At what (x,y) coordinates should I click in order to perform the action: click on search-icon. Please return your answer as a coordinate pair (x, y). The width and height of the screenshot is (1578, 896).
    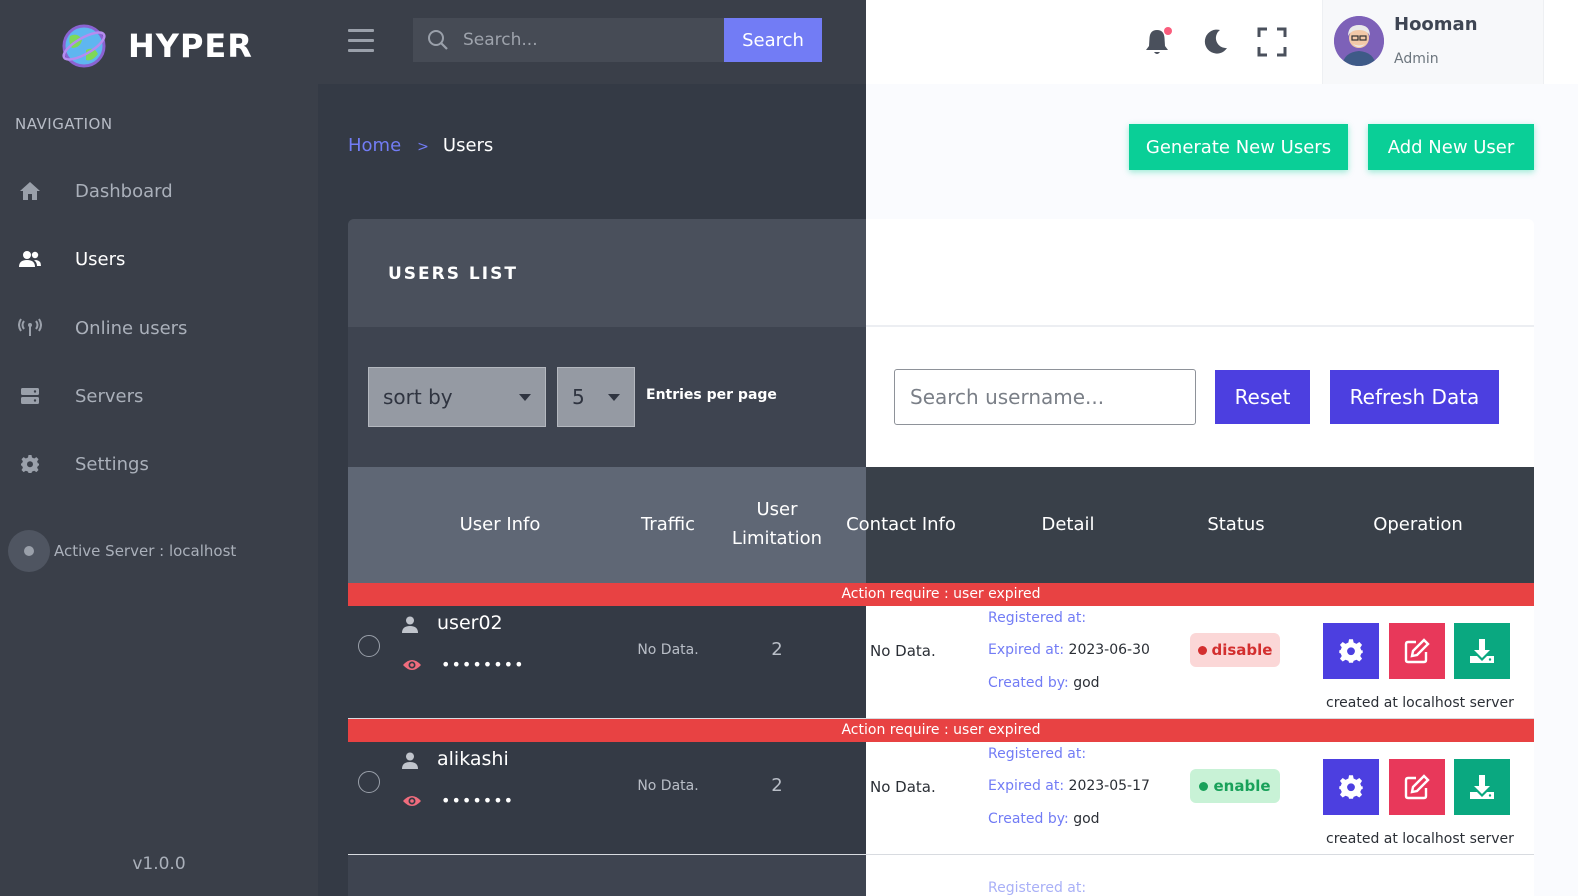
    Looking at the image, I should click on (438, 40).